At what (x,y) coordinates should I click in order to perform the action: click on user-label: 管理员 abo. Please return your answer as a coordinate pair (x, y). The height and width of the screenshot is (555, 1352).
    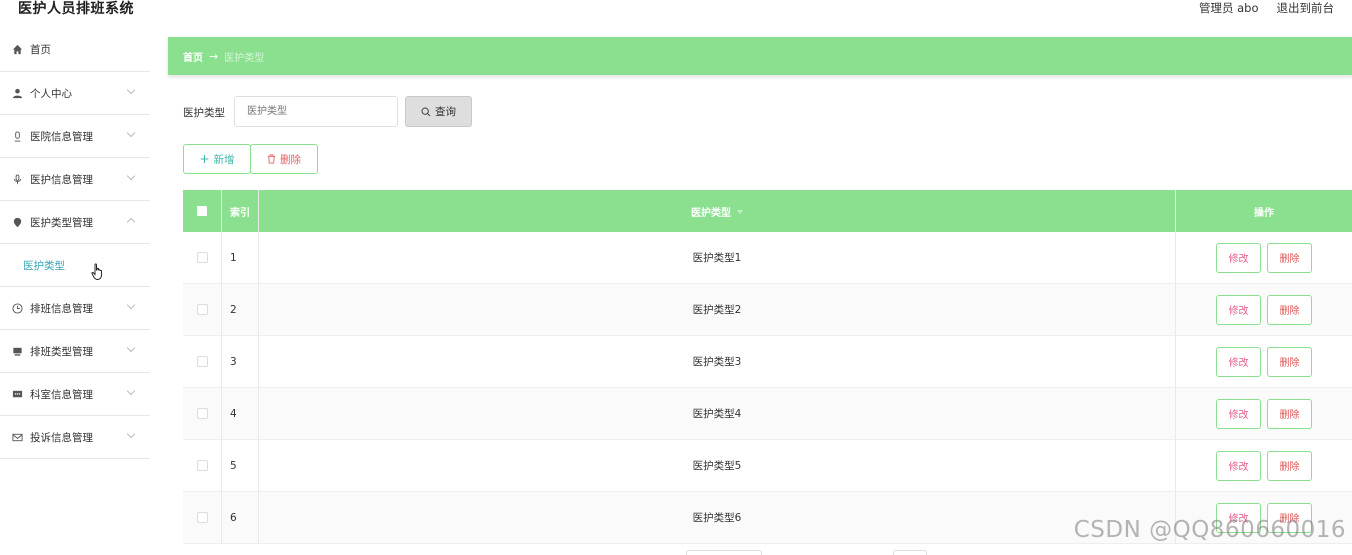
    Looking at the image, I should click on (1229, 8).